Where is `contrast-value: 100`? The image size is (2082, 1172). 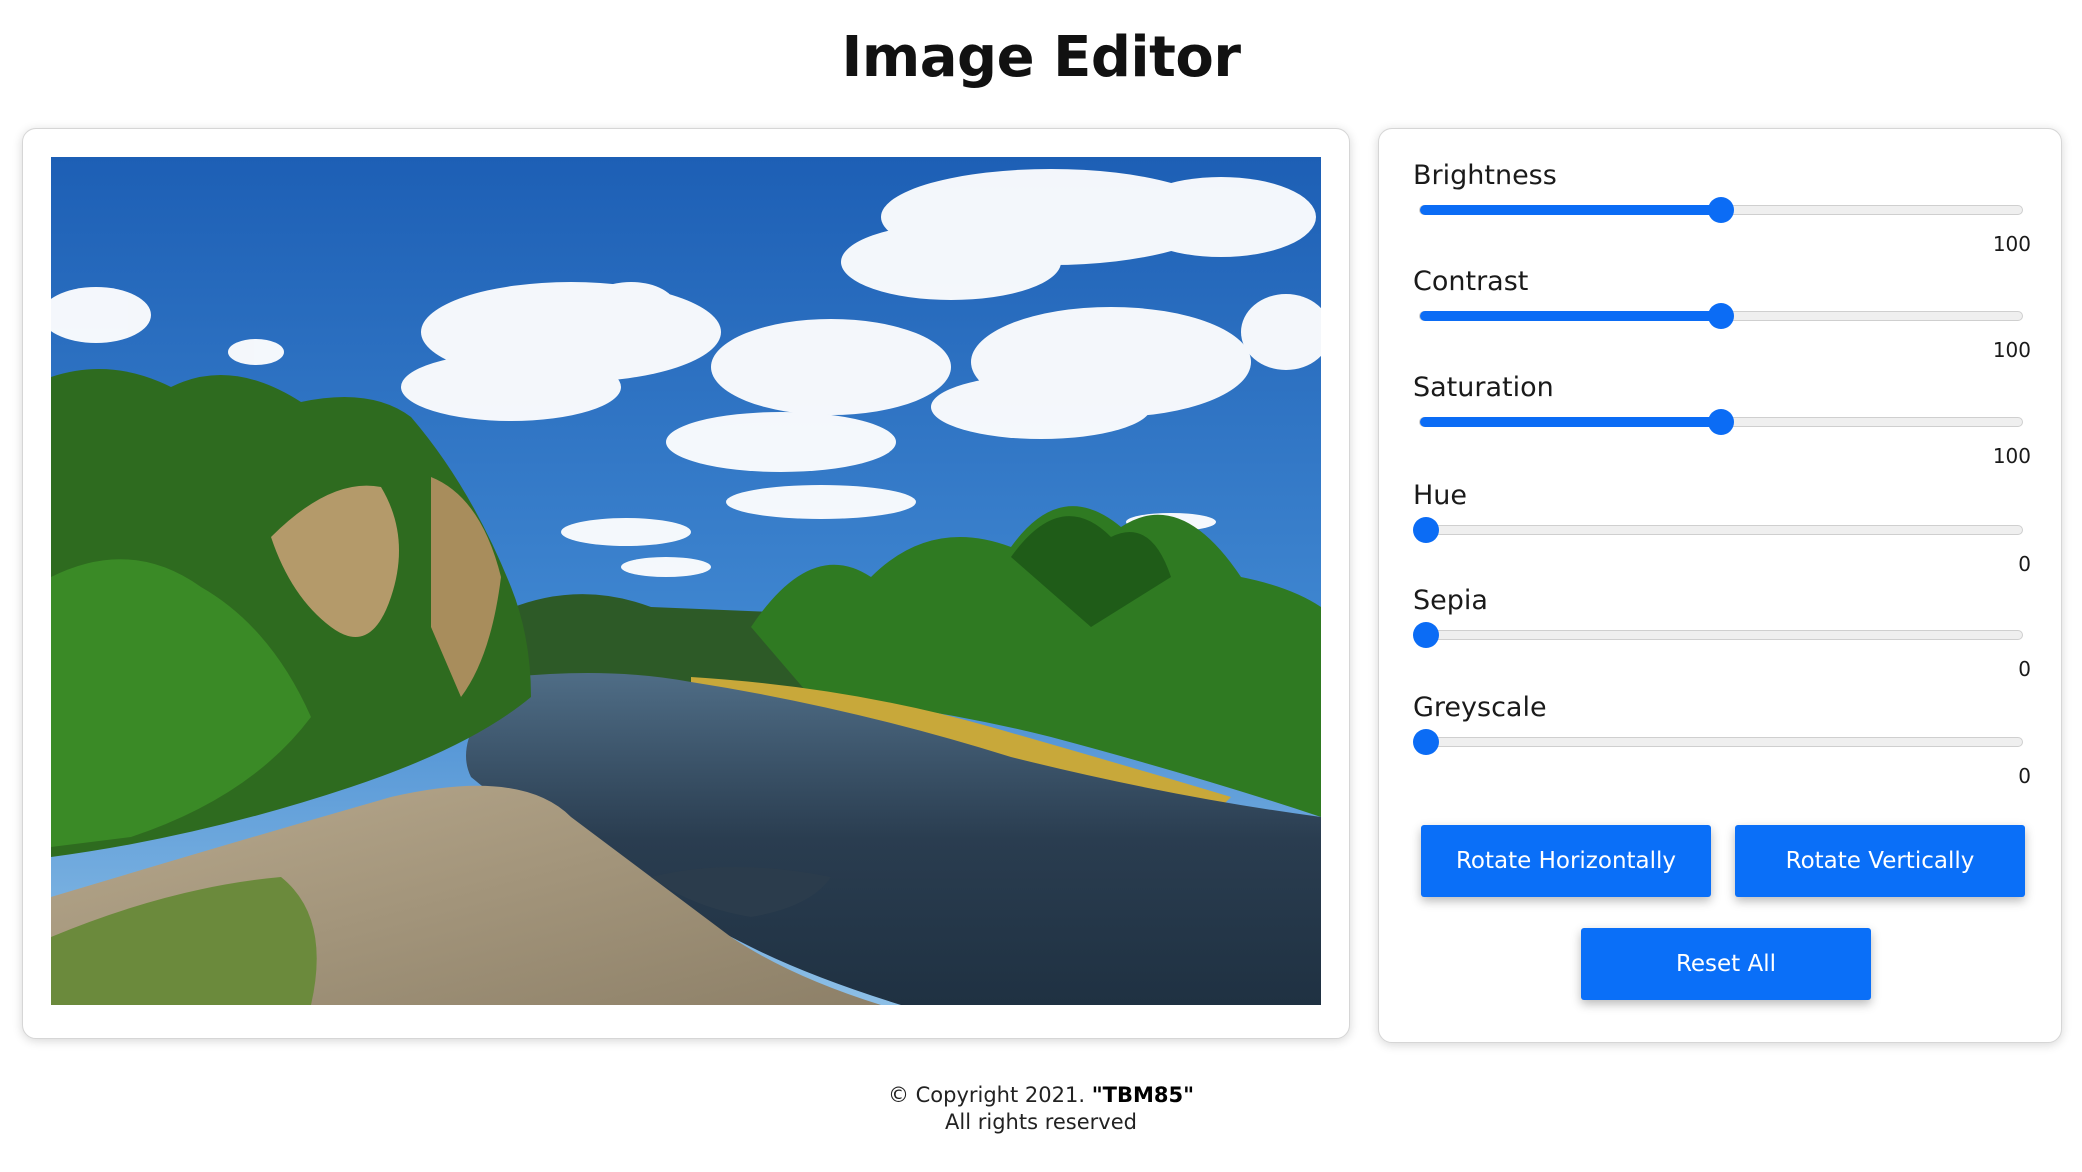
contrast-value: 100 is located at coordinates (2011, 350).